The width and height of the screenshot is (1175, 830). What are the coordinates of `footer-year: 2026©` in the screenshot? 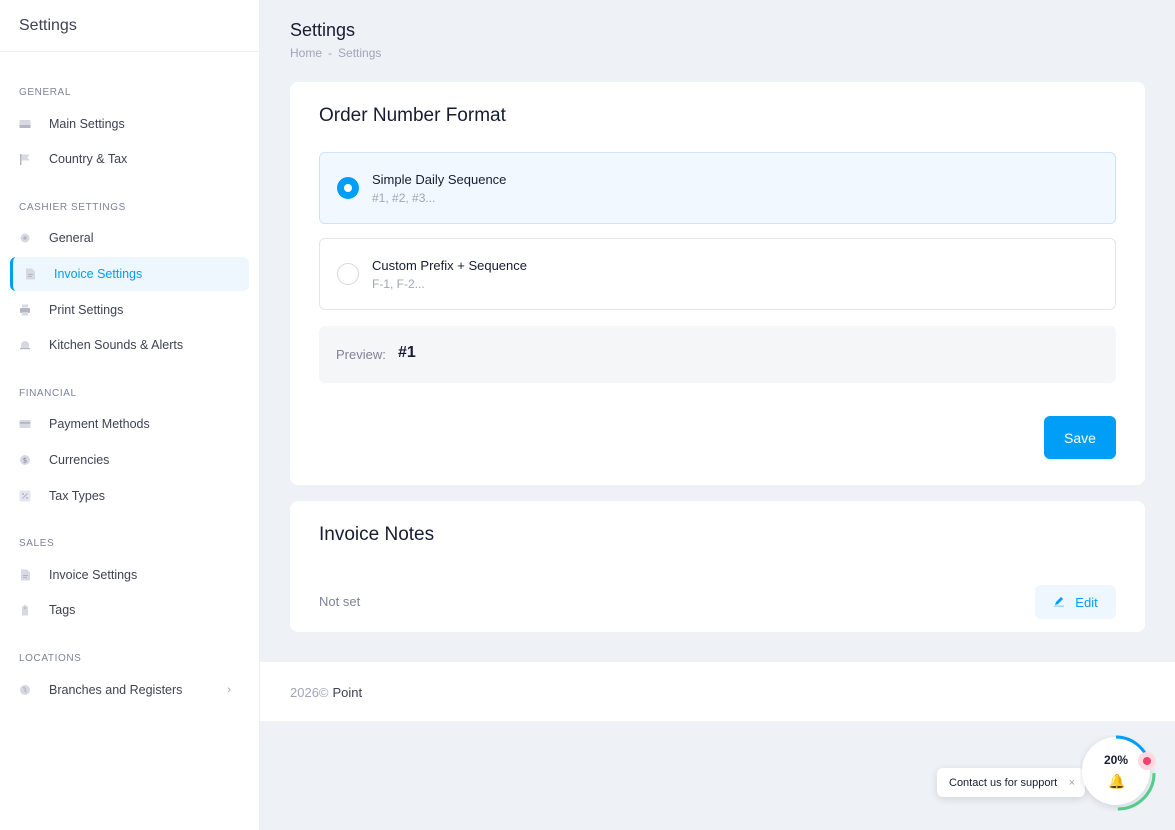 It's located at (309, 692).